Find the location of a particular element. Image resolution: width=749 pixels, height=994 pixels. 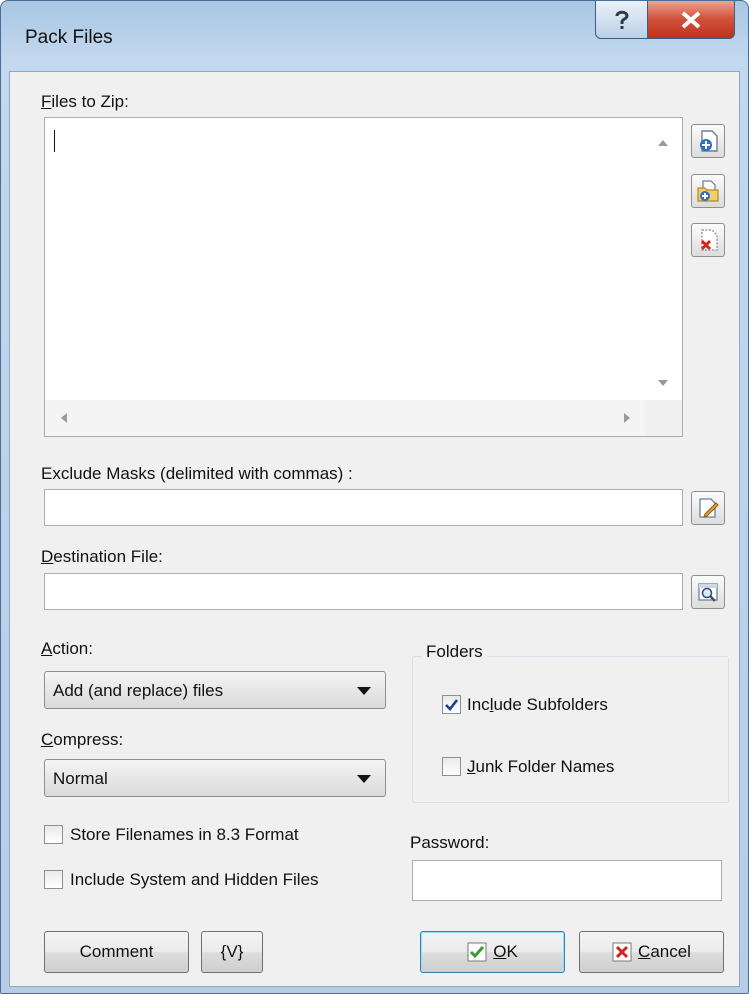

browse-destination-button is located at coordinates (708, 592).